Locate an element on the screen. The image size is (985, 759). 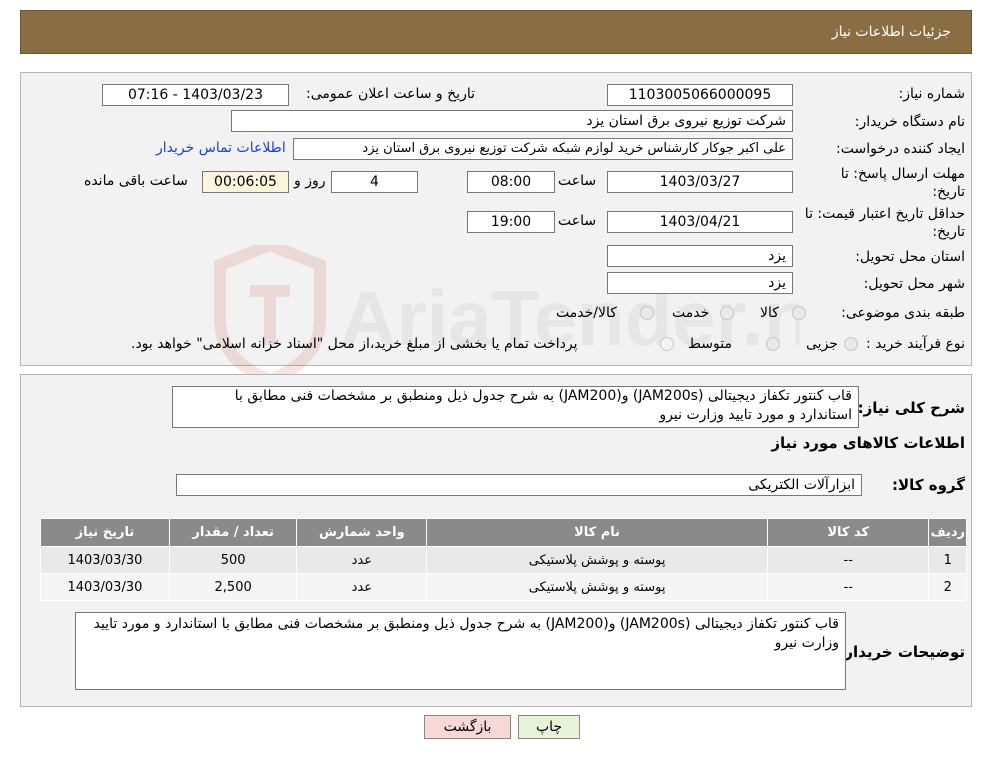
col-code: کد کالا is located at coordinates (848, 532).